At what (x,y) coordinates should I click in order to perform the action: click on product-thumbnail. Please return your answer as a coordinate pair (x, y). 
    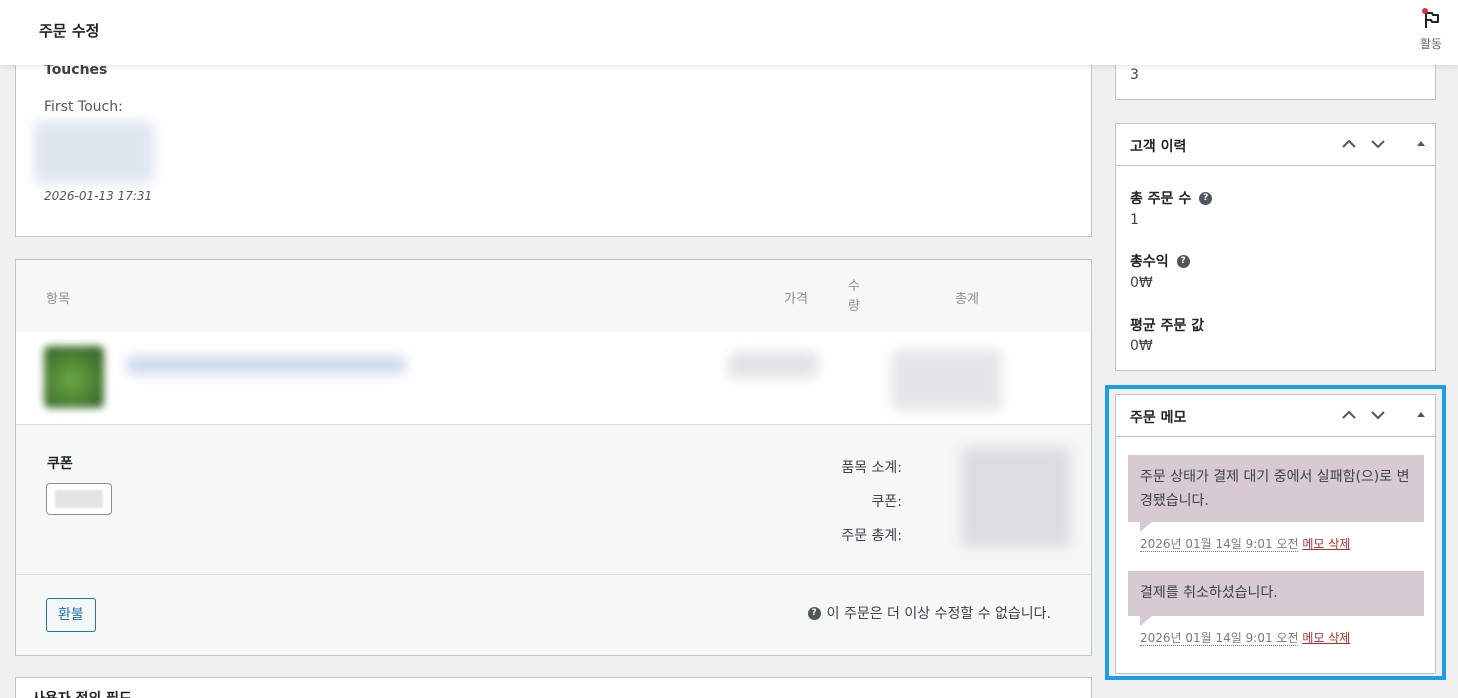
    Looking at the image, I should click on (74, 377).